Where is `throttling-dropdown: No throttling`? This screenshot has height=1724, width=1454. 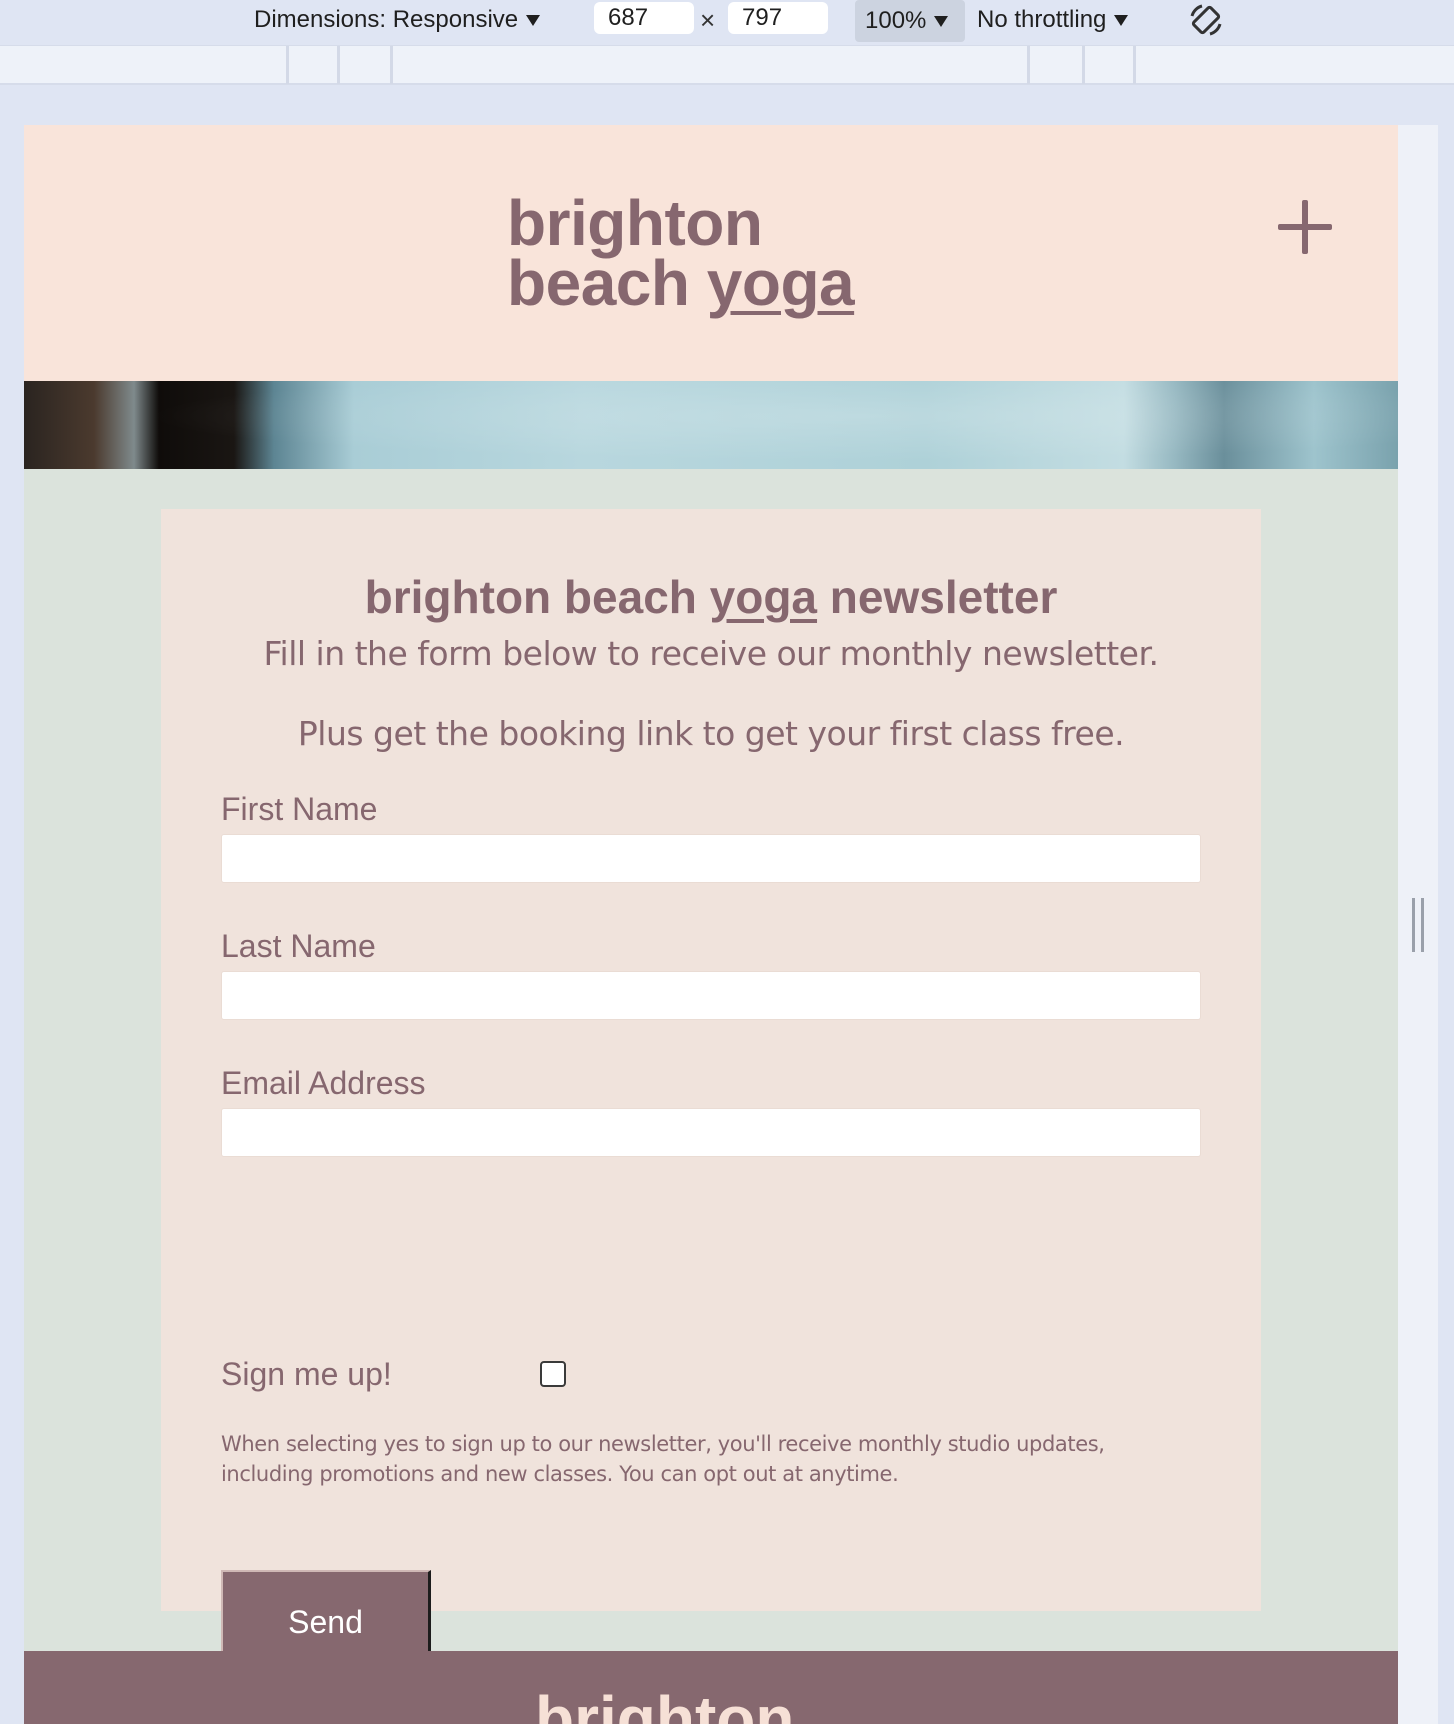 throttling-dropdown: No throttling is located at coordinates (1053, 20).